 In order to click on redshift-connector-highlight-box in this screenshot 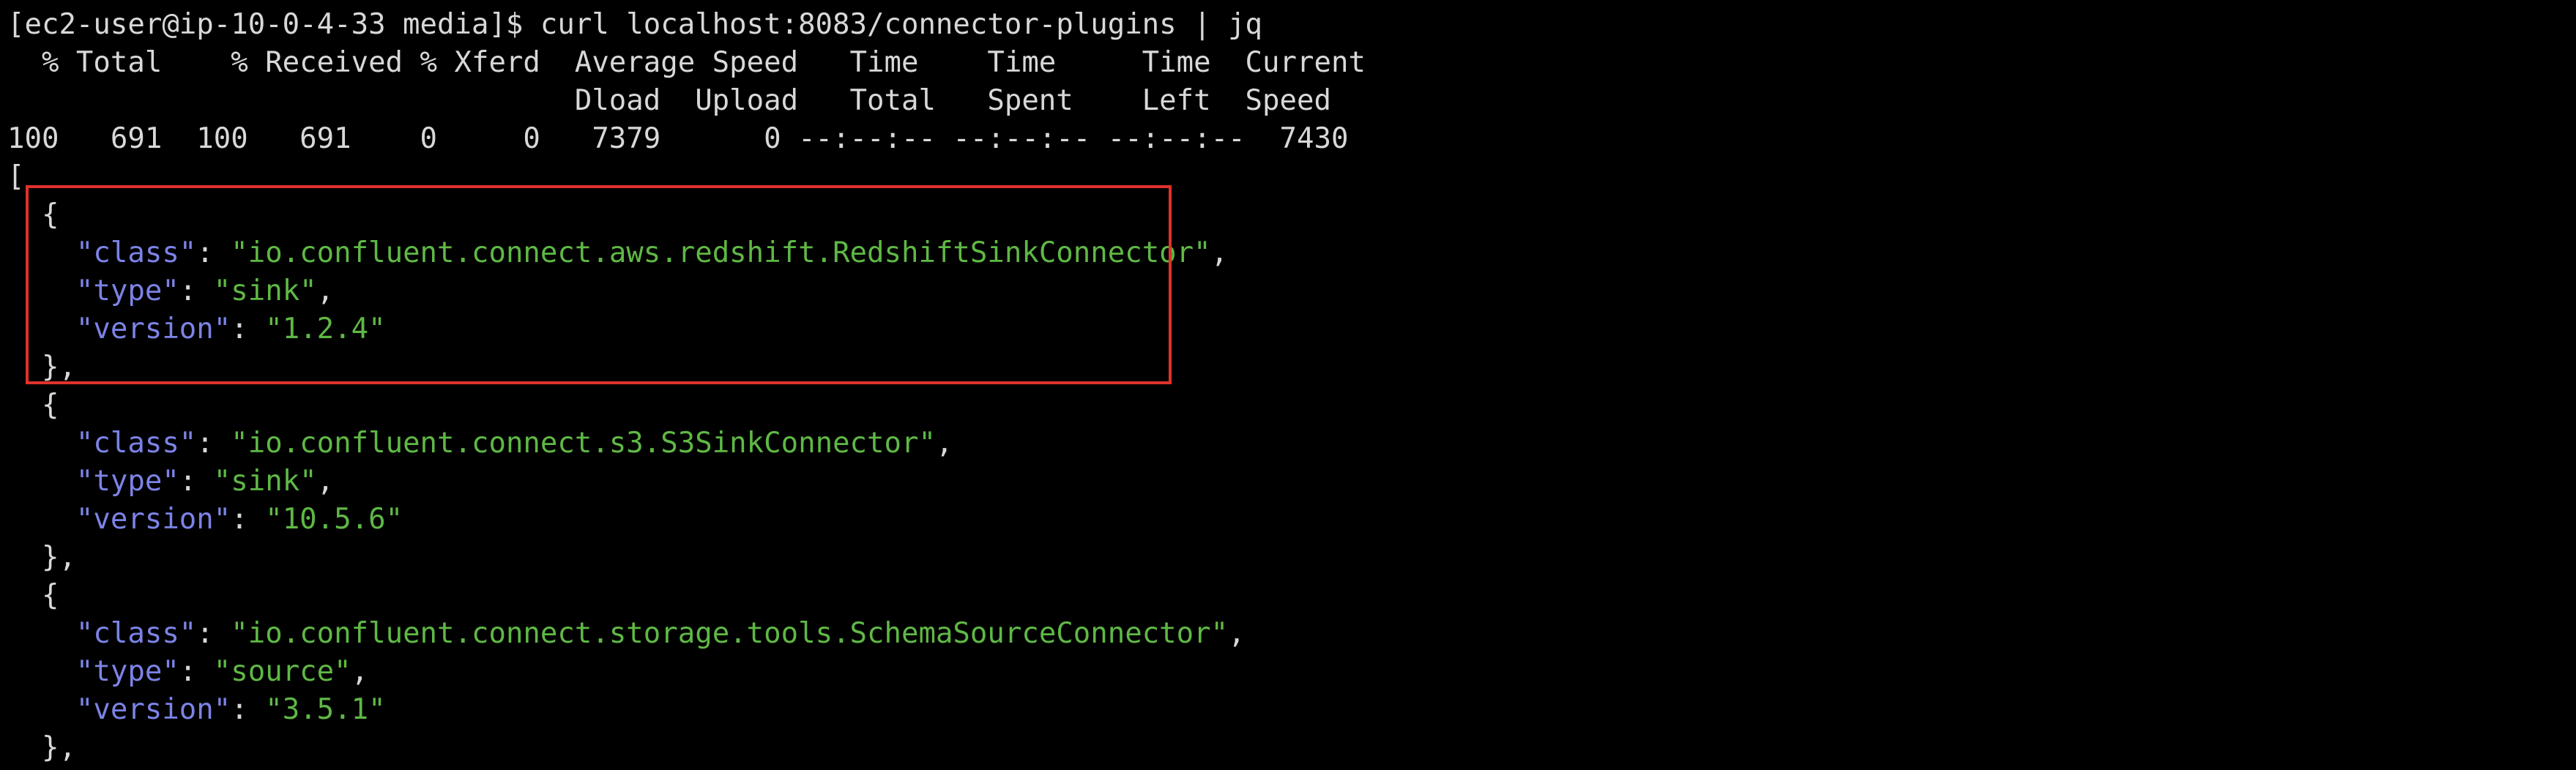, I will do `click(599, 284)`.